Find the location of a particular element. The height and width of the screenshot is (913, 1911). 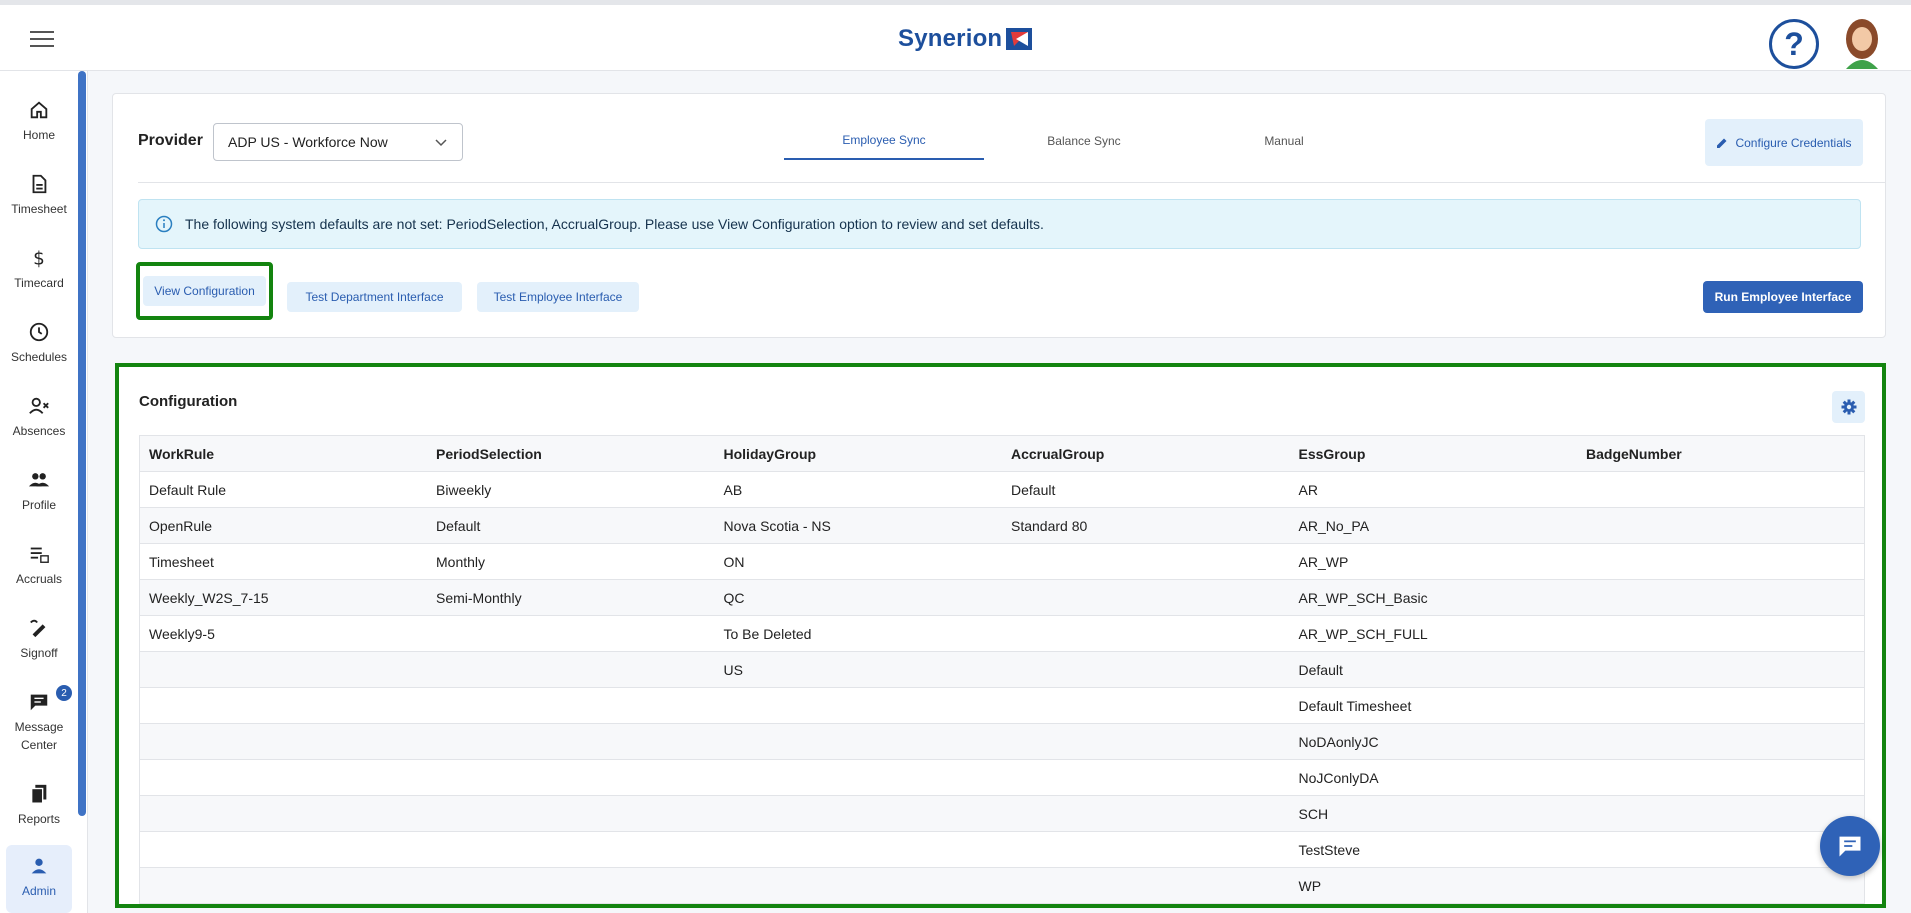

sidebar-item-label: Accruals is located at coordinates (38, 579).